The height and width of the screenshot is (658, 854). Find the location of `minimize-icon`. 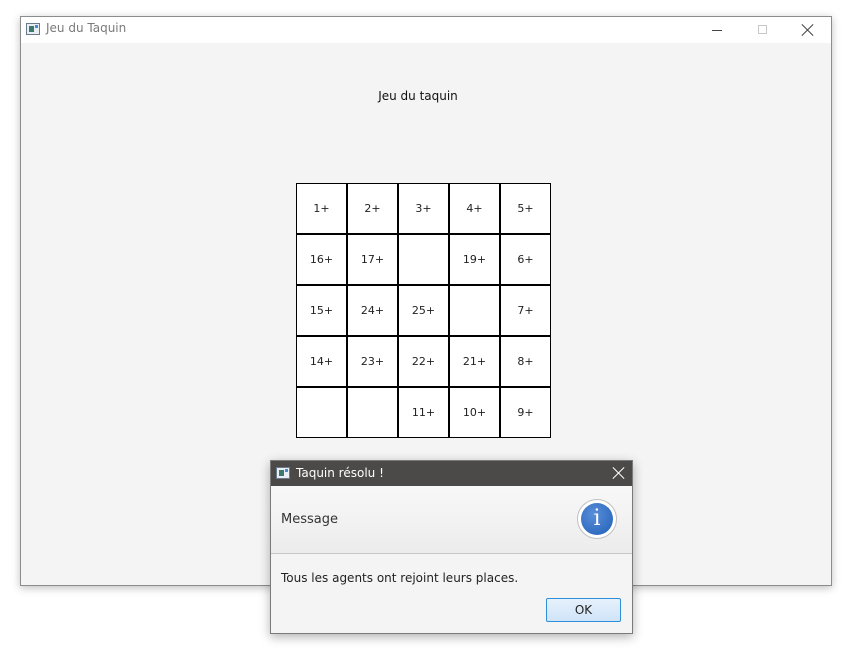

minimize-icon is located at coordinates (717, 30).